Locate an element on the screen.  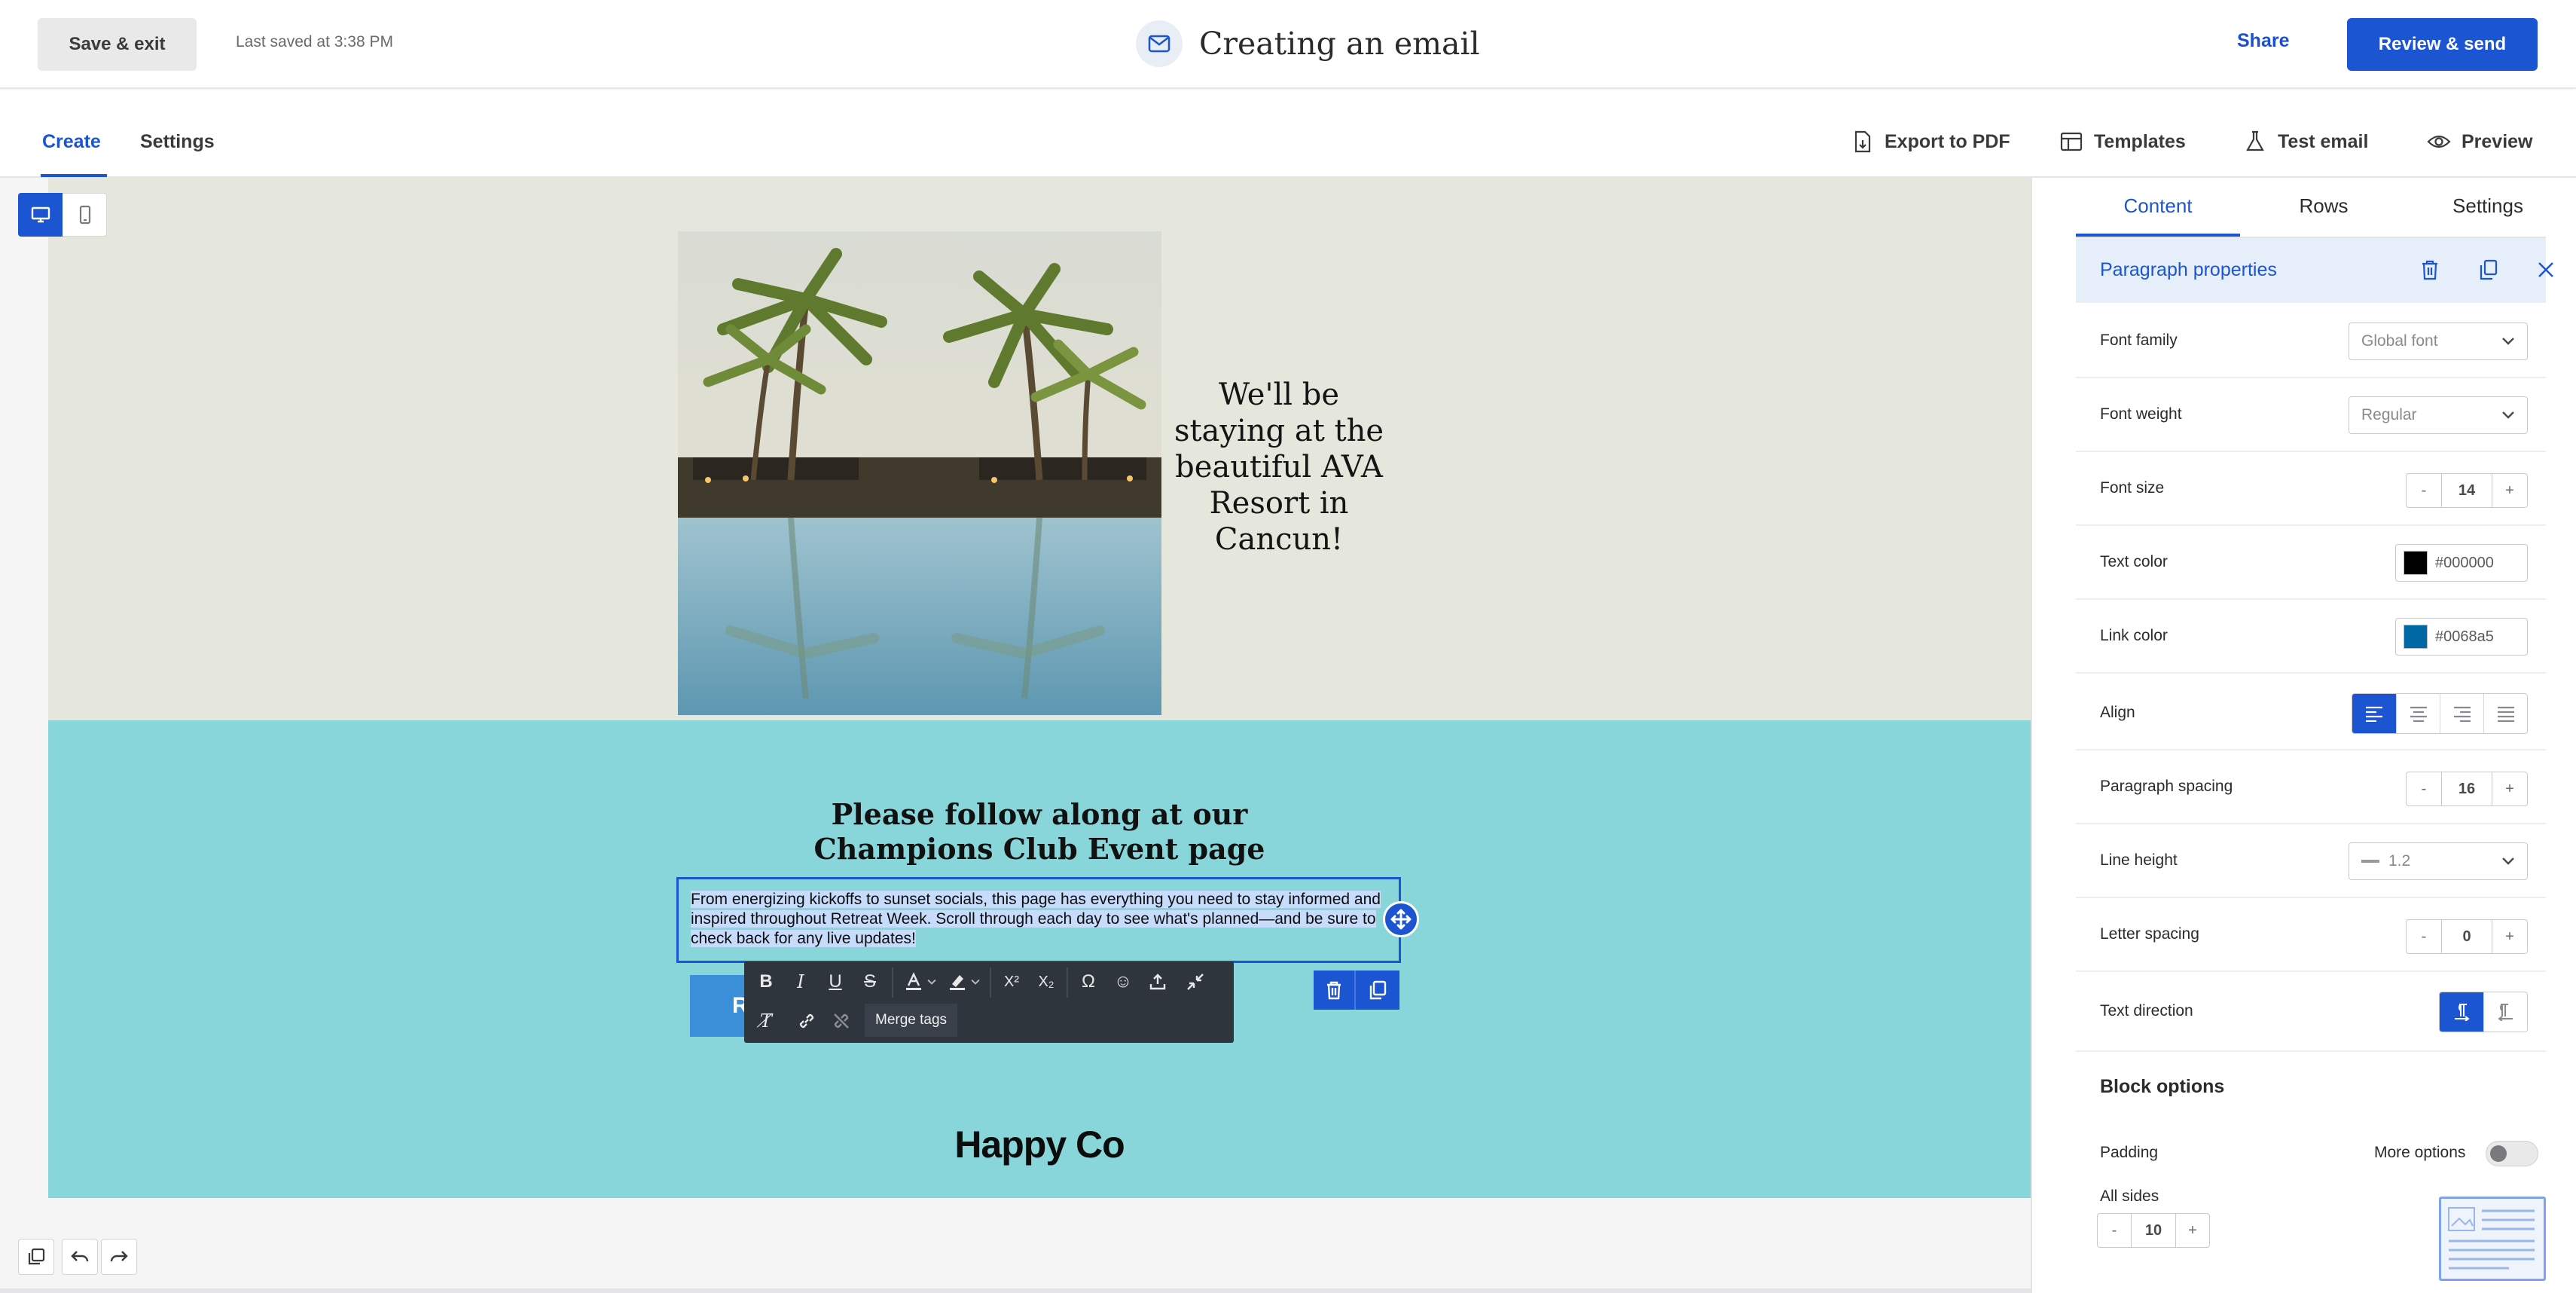
merge-tags-button: Merge tags is located at coordinates (912, 1020).